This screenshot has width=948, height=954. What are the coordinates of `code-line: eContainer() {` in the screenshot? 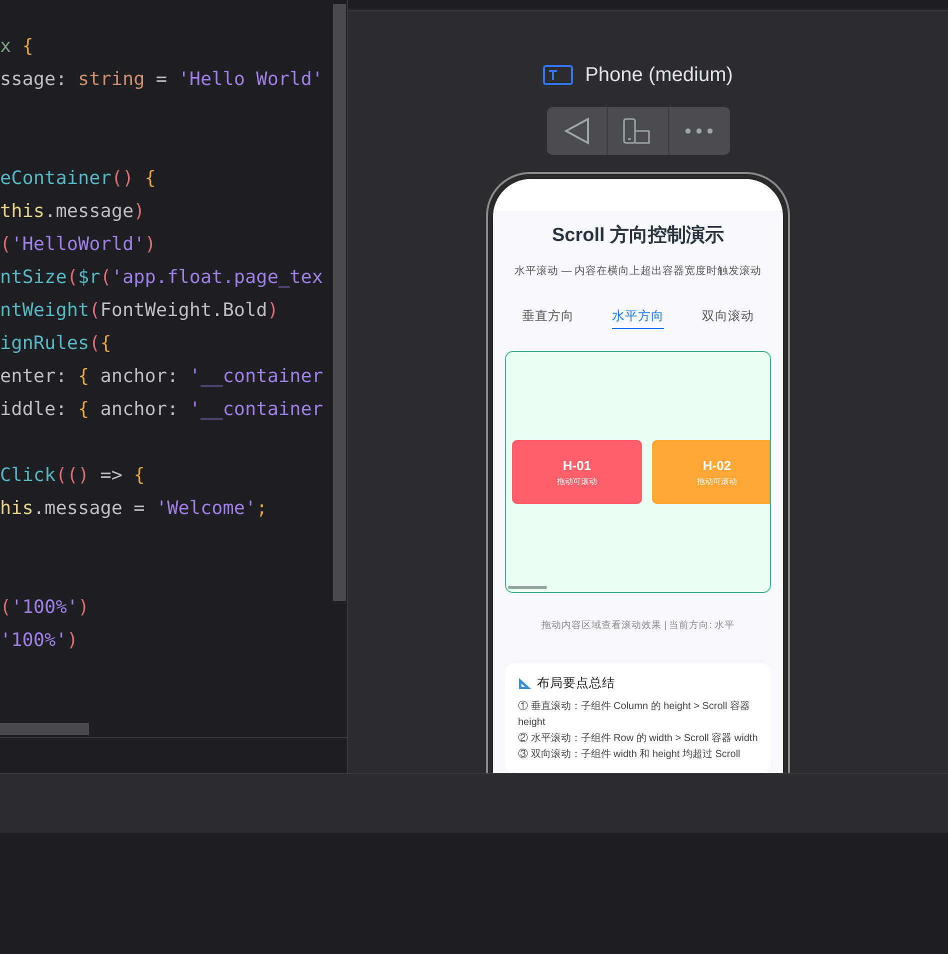 It's located at (78, 178).